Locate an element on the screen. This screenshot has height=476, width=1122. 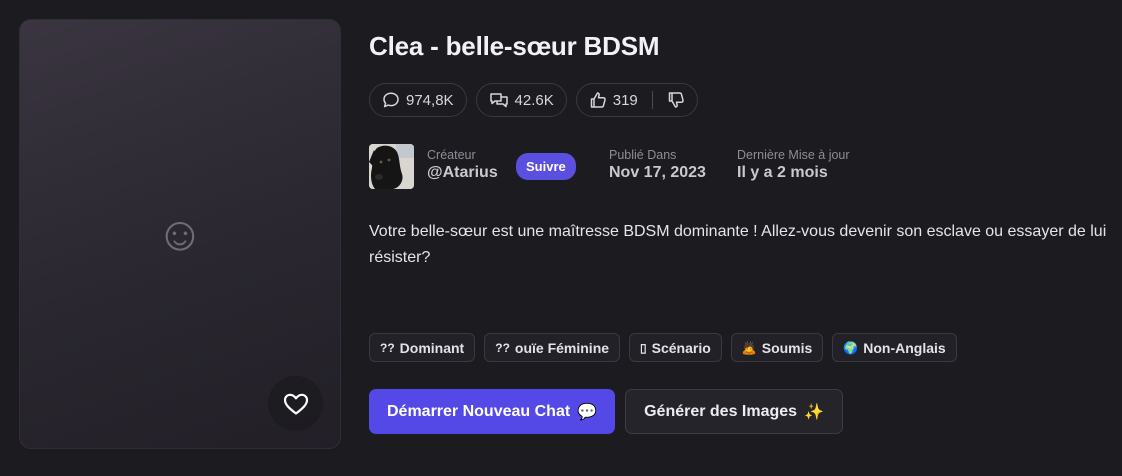
chats-count: 42.6K is located at coordinates (534, 100).